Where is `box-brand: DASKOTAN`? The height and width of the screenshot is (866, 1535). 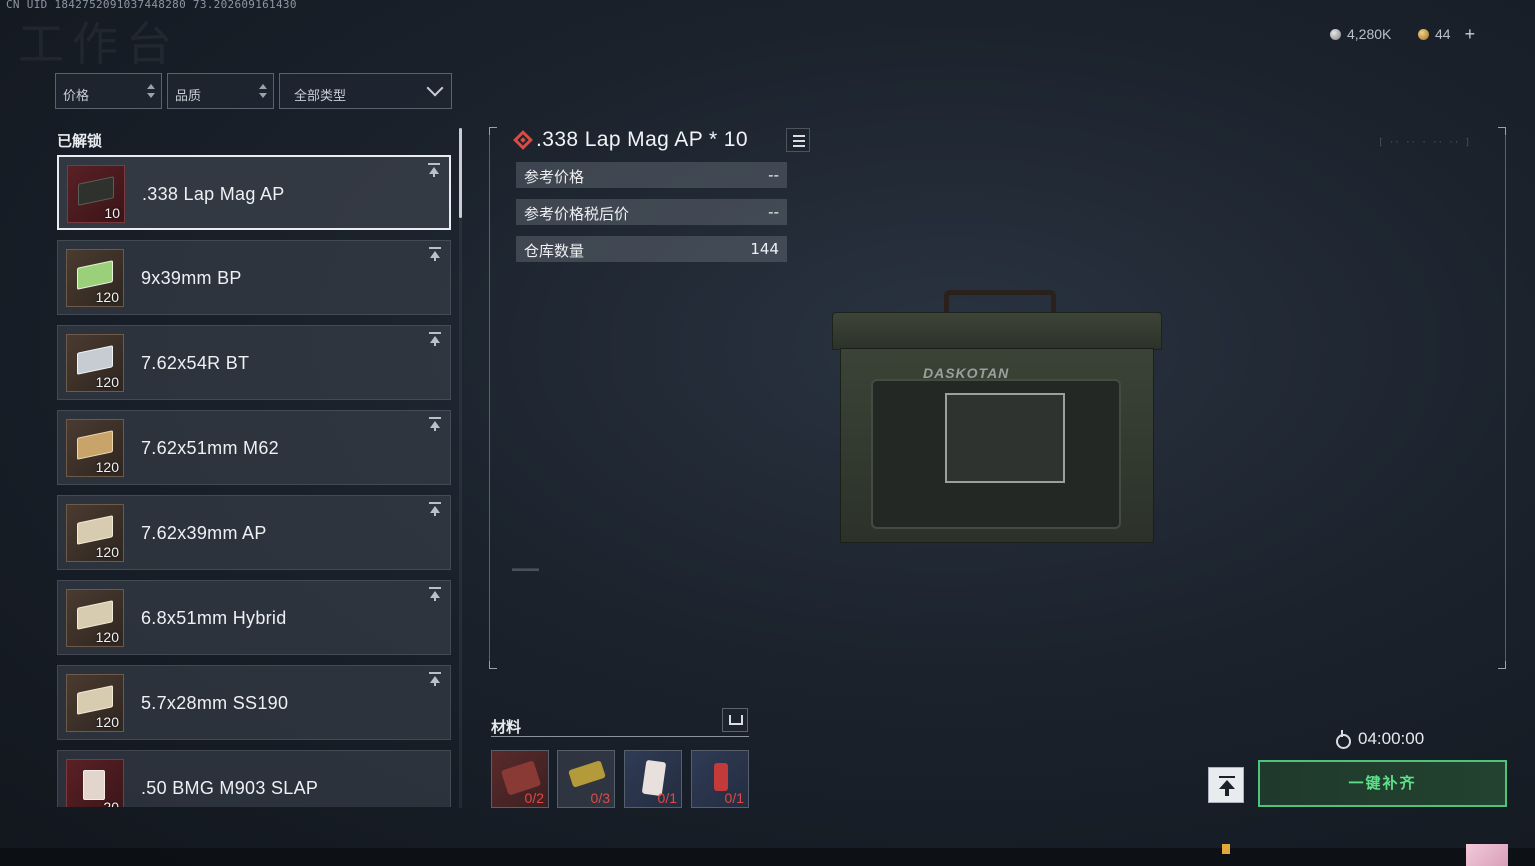
box-brand: DASKOTAN is located at coordinates (966, 373).